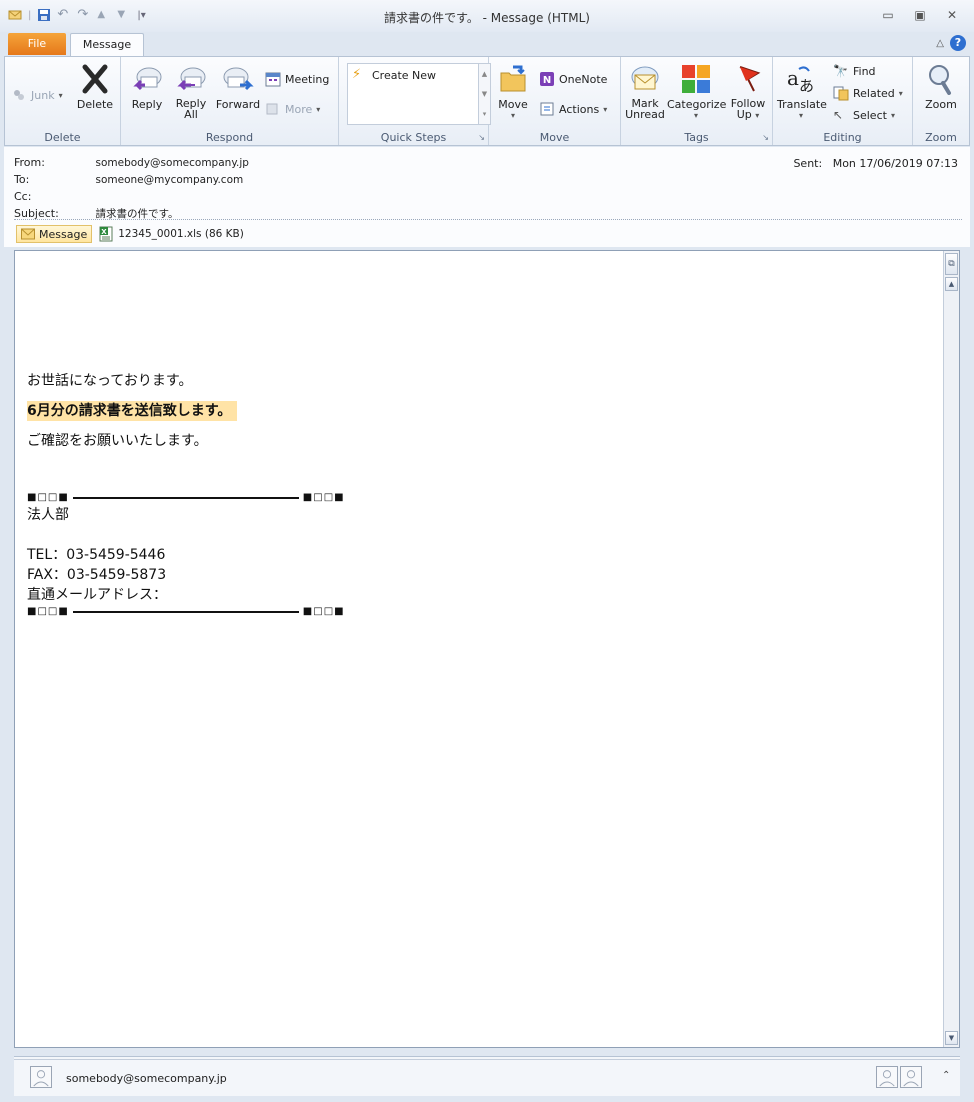 The width and height of the screenshot is (974, 1102). I want to click on find-button: 🔭 Find, so click(854, 71).